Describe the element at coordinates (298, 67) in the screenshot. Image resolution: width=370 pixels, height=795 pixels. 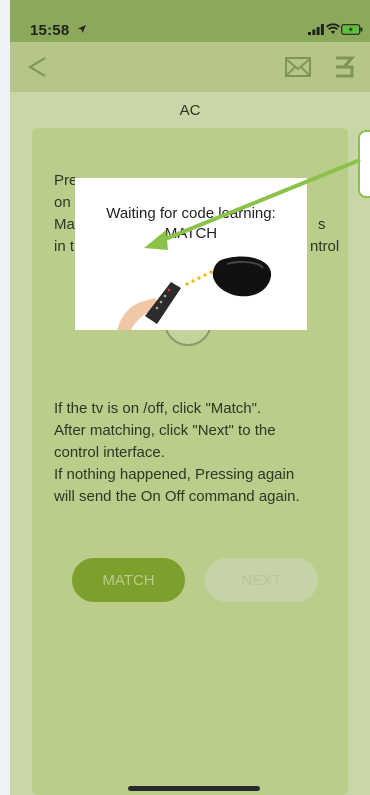
I see `mail-icon` at that location.